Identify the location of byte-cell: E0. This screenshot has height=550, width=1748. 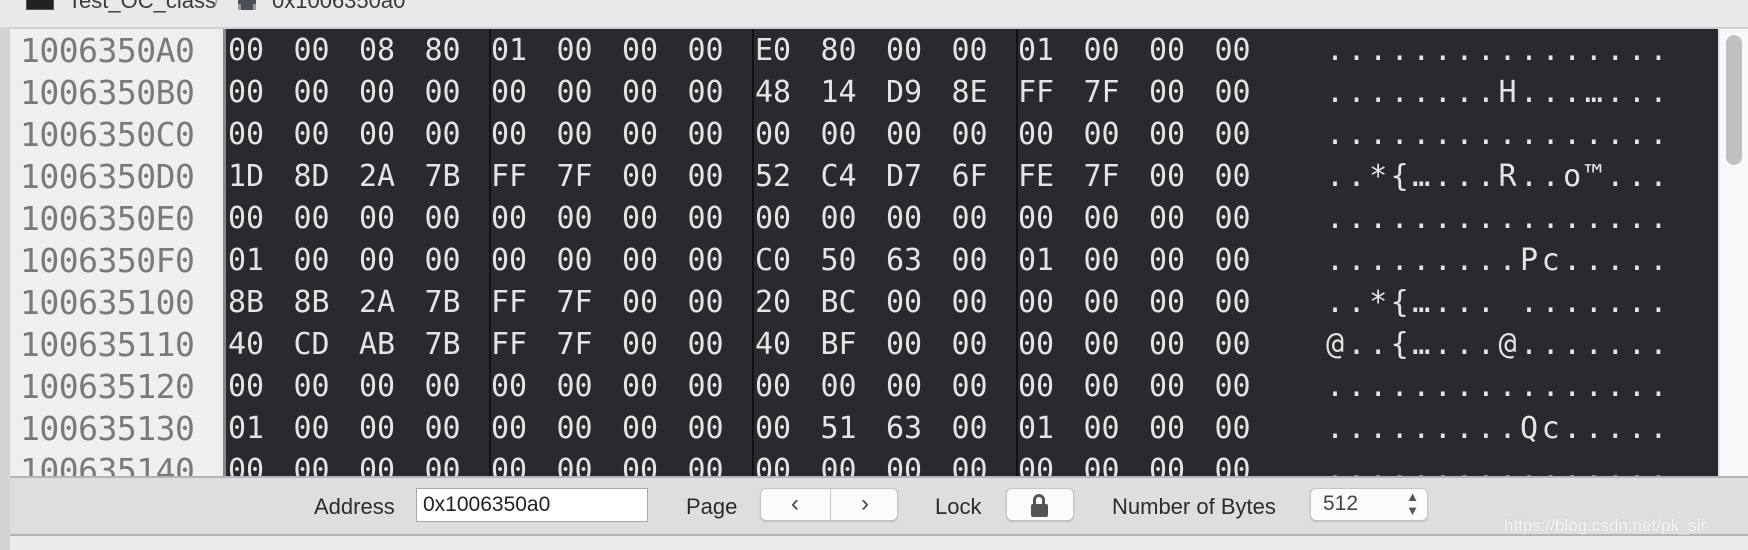
(781, 51).